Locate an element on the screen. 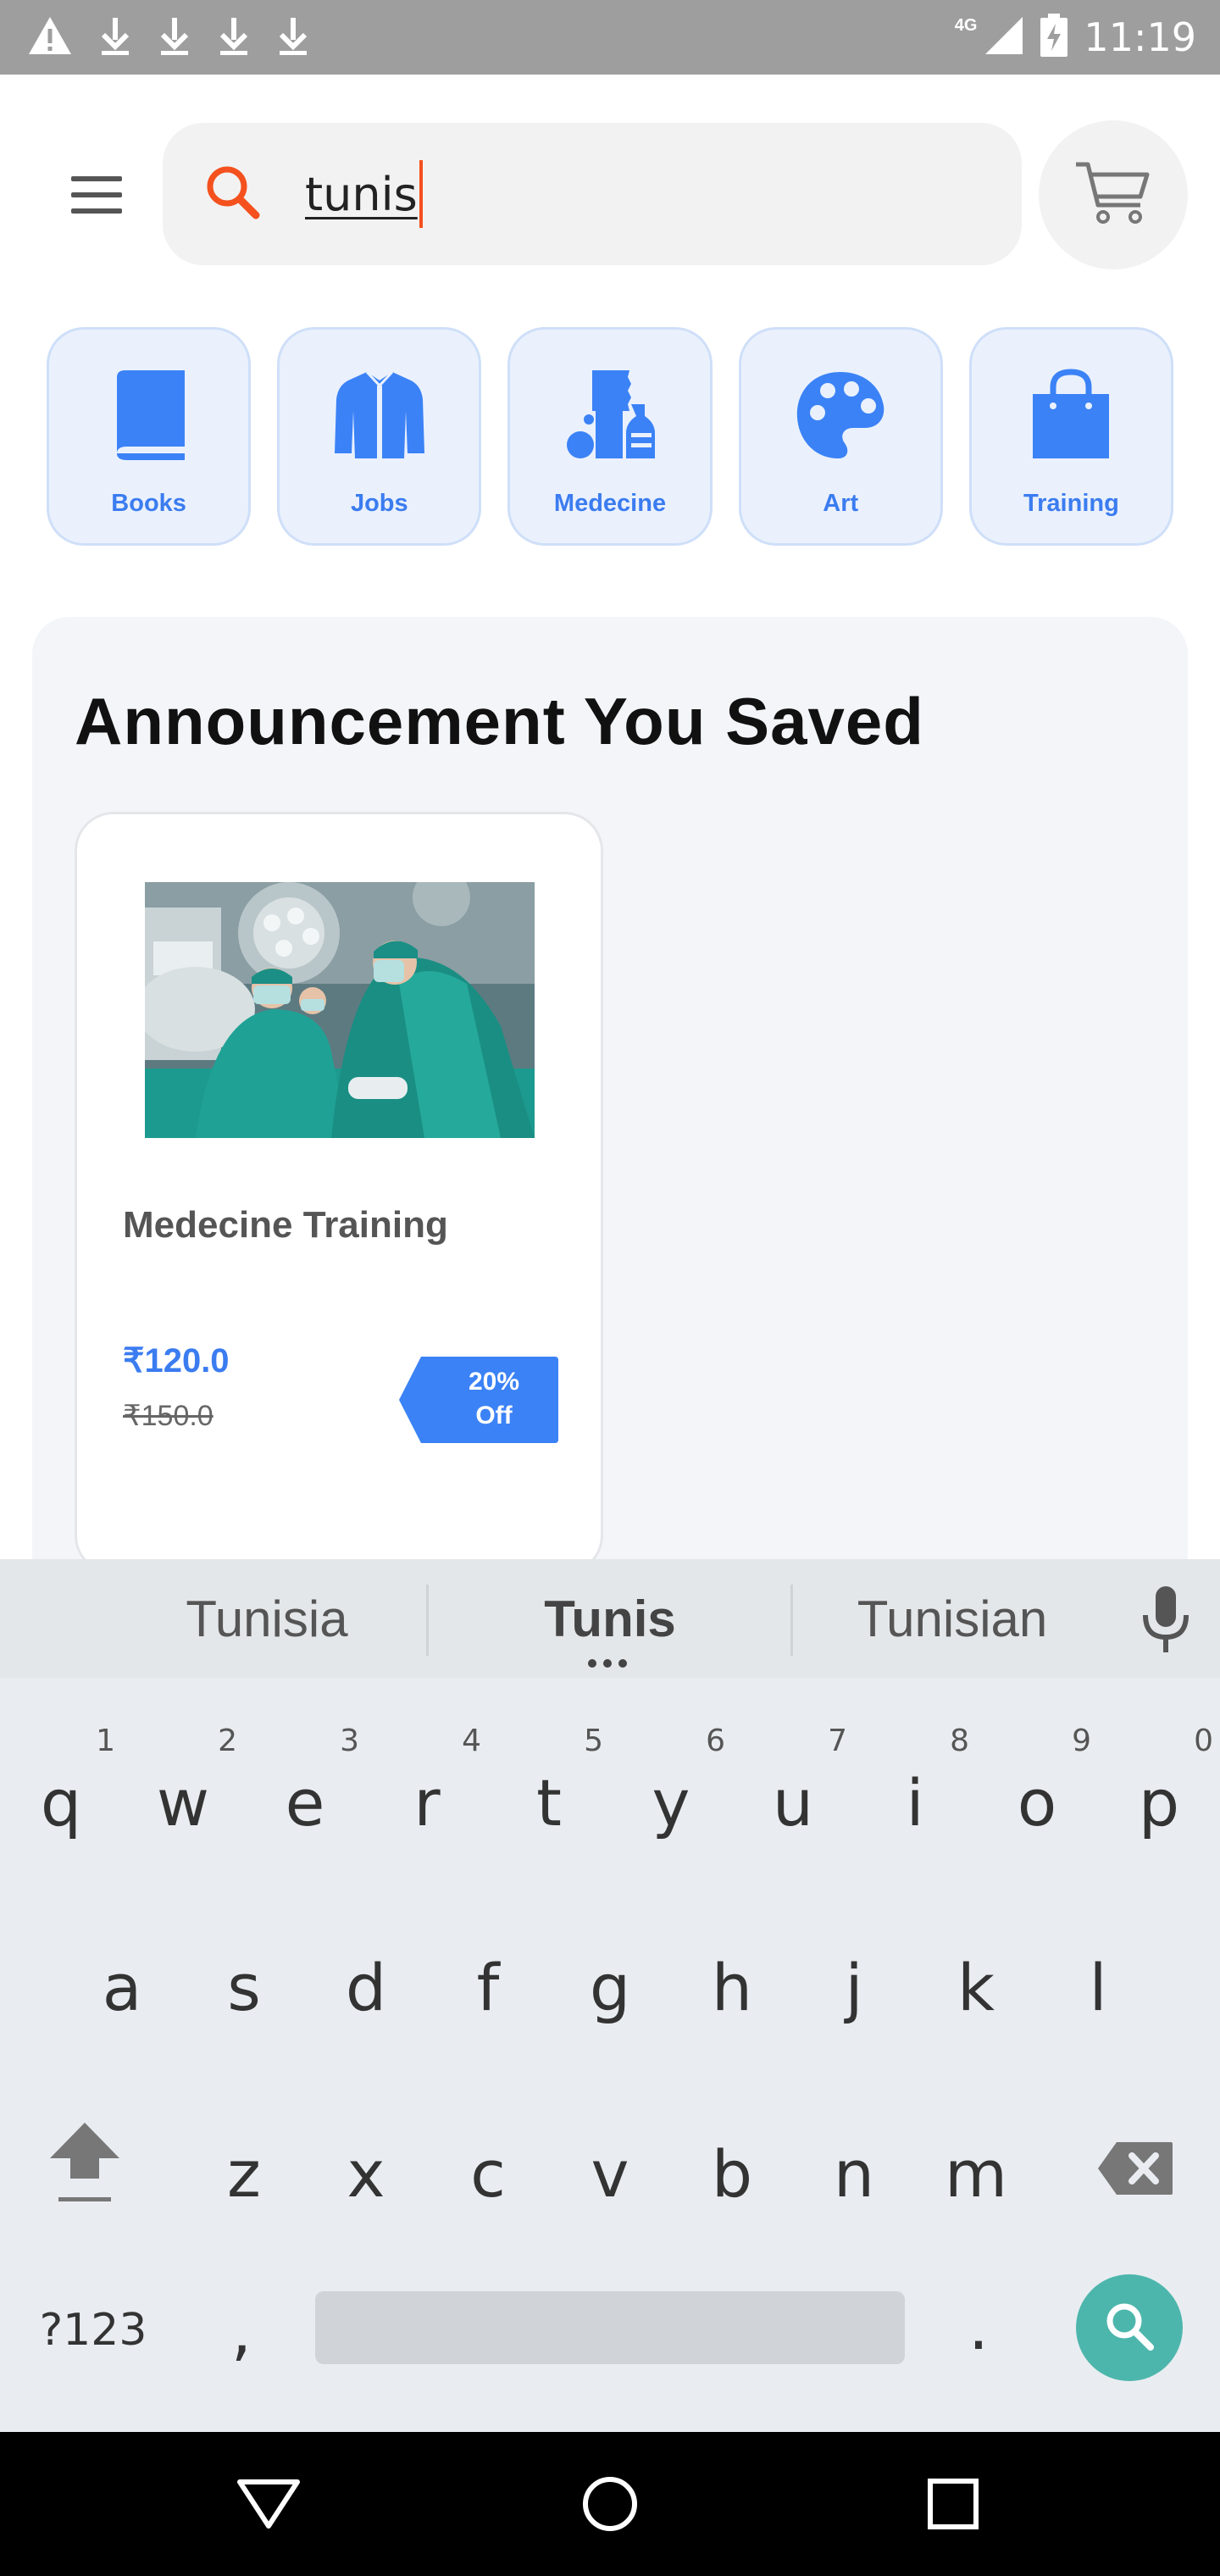 The height and width of the screenshot is (2576, 1220). discount-badge: 20% Off is located at coordinates (478, 1400).